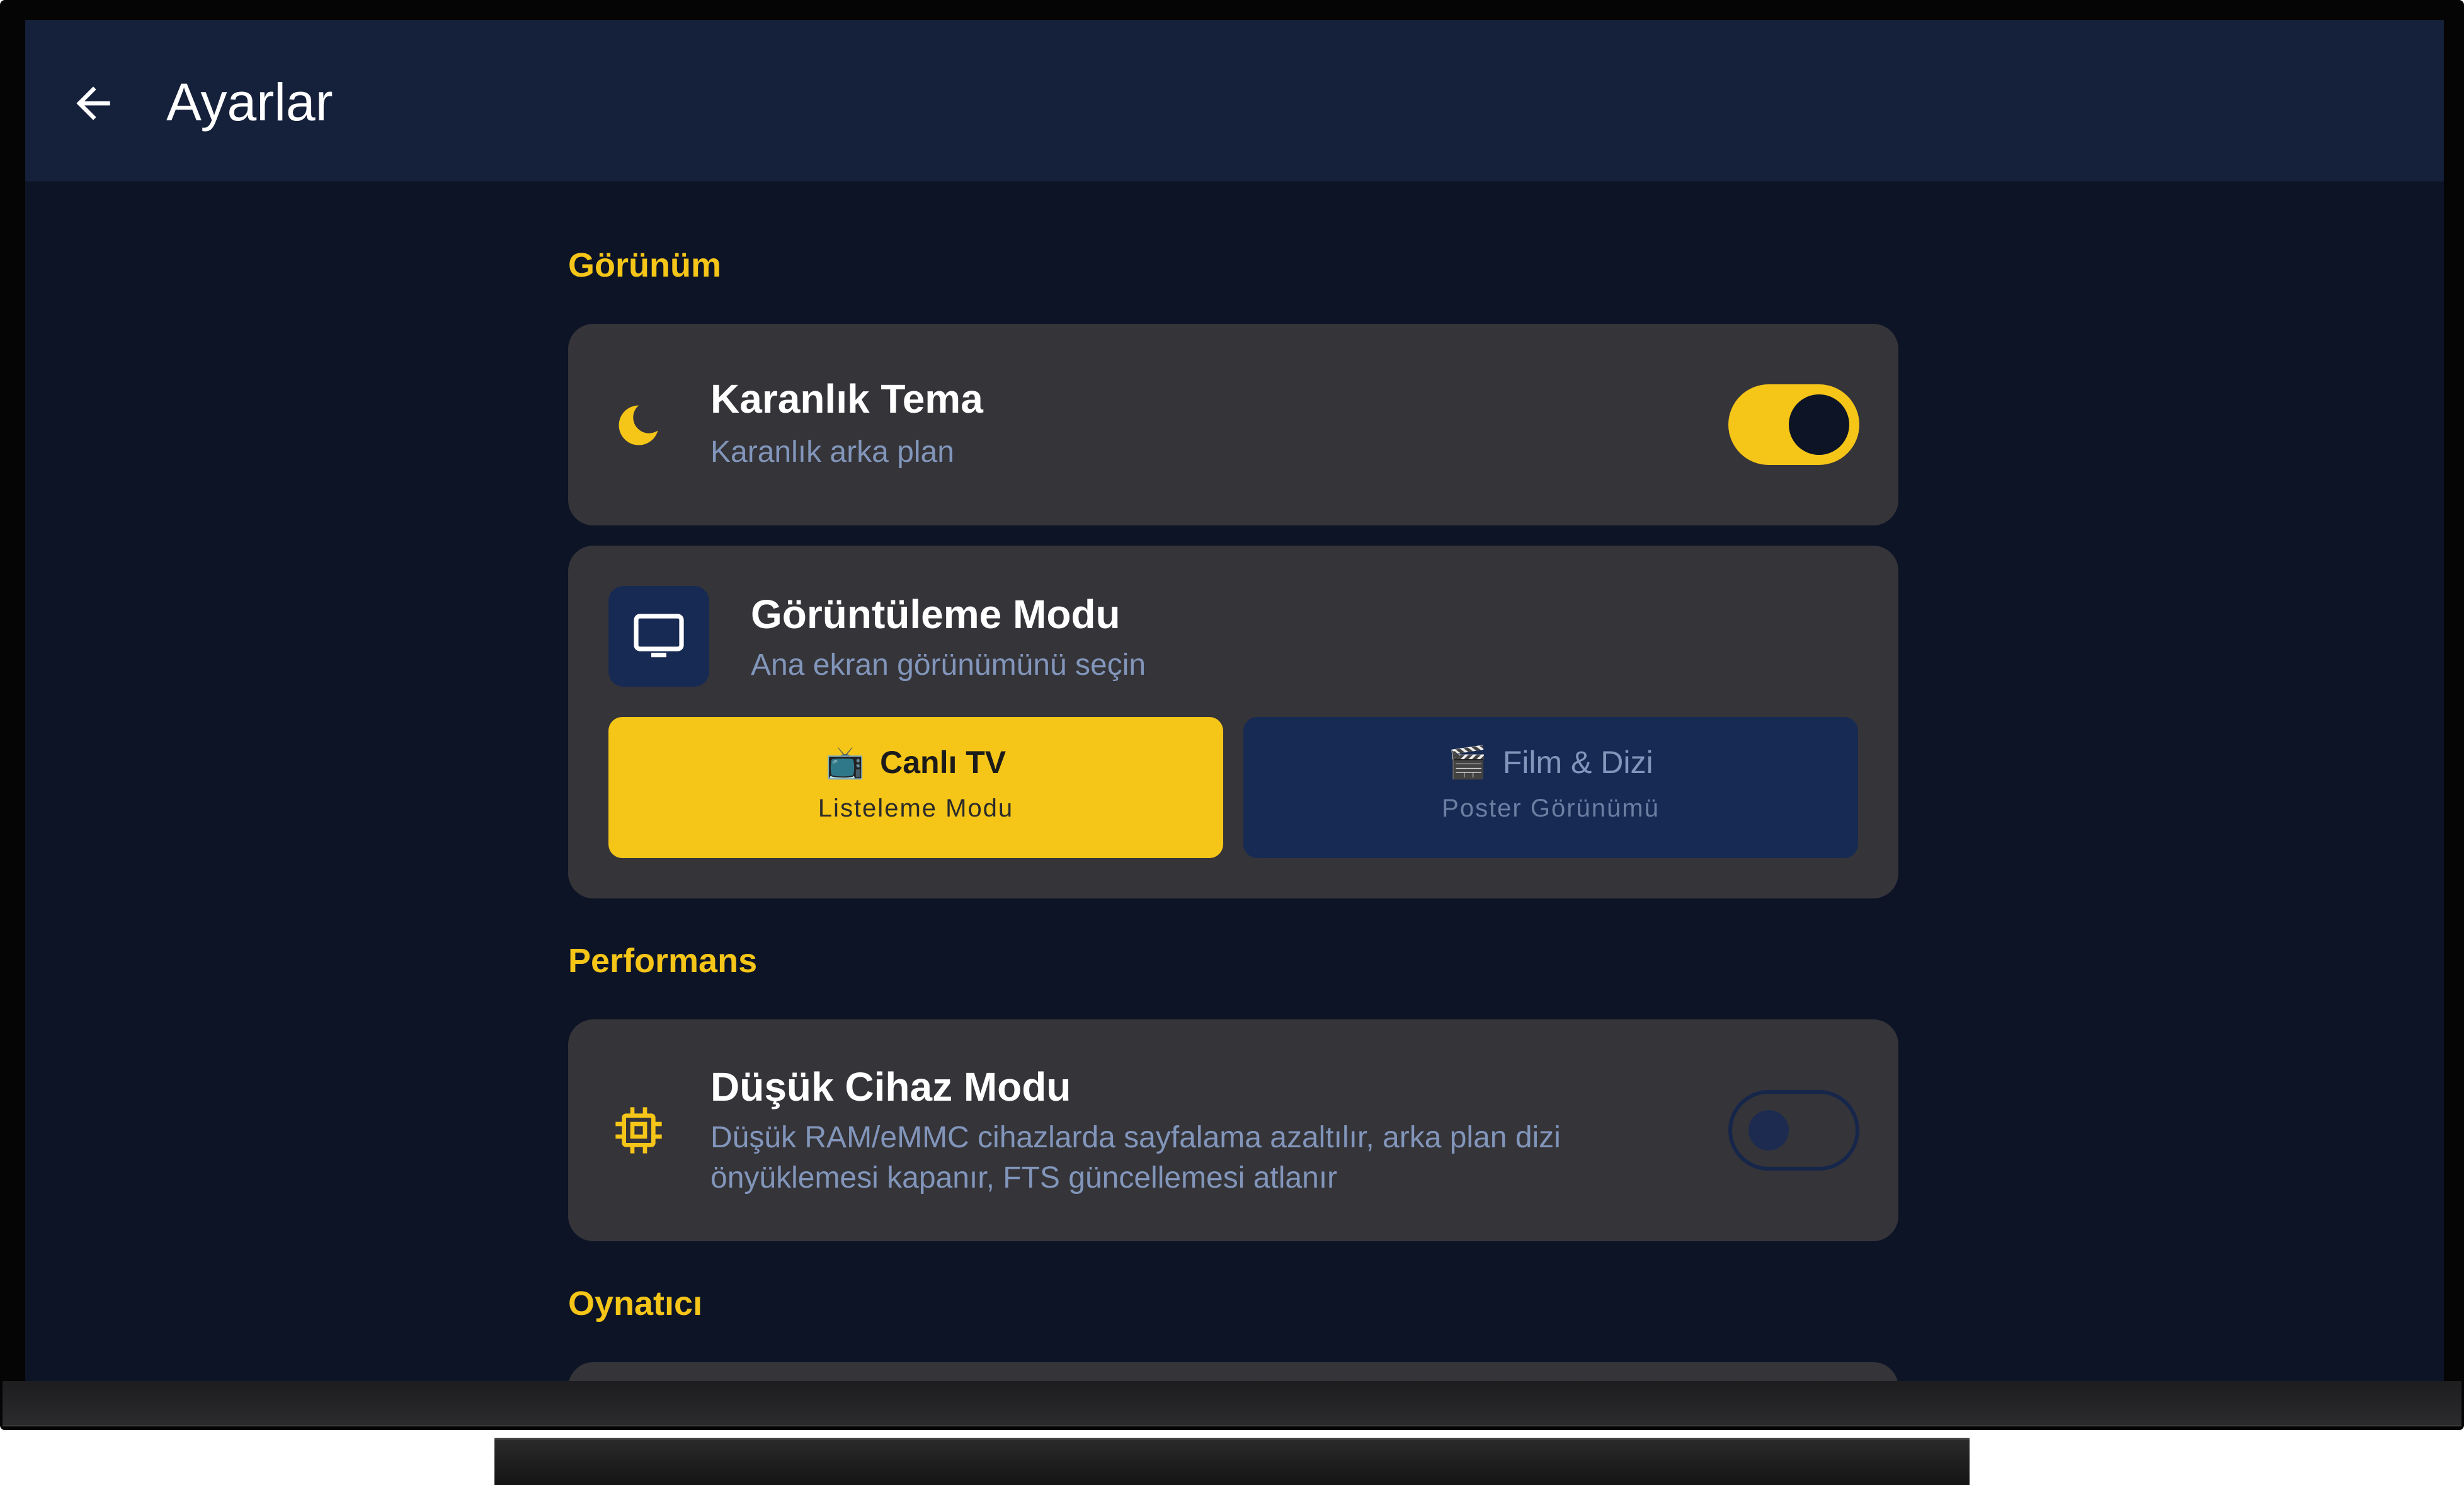 This screenshot has width=2464, height=1485. I want to click on mode-option-title: Film & Dizi, so click(1577, 763).